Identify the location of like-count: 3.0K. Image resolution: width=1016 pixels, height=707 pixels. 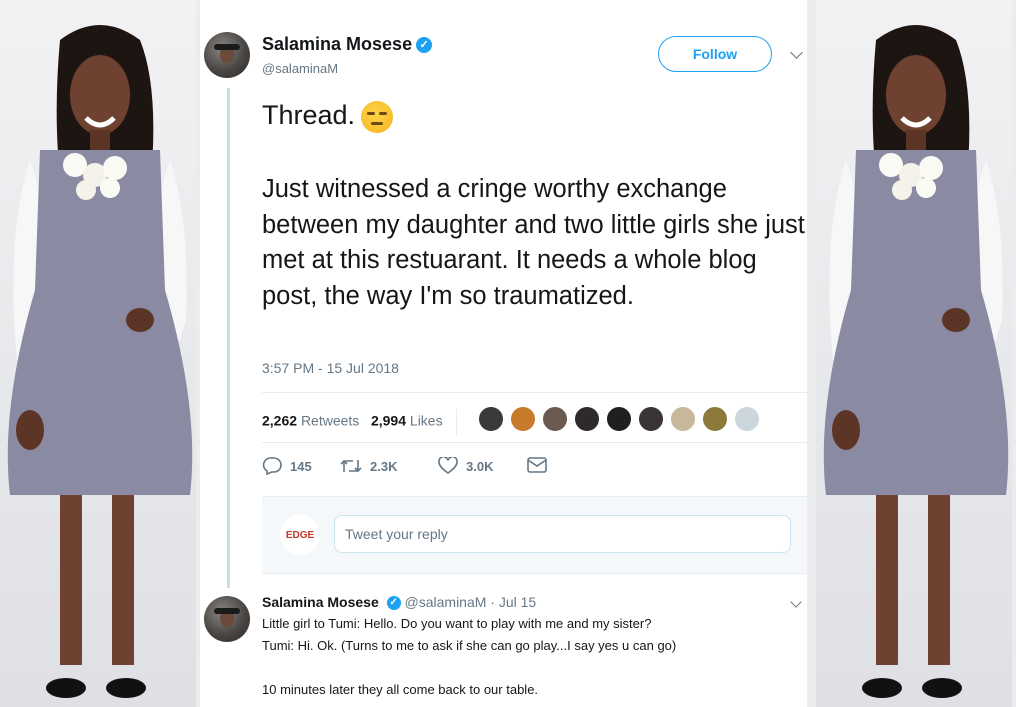
(480, 466).